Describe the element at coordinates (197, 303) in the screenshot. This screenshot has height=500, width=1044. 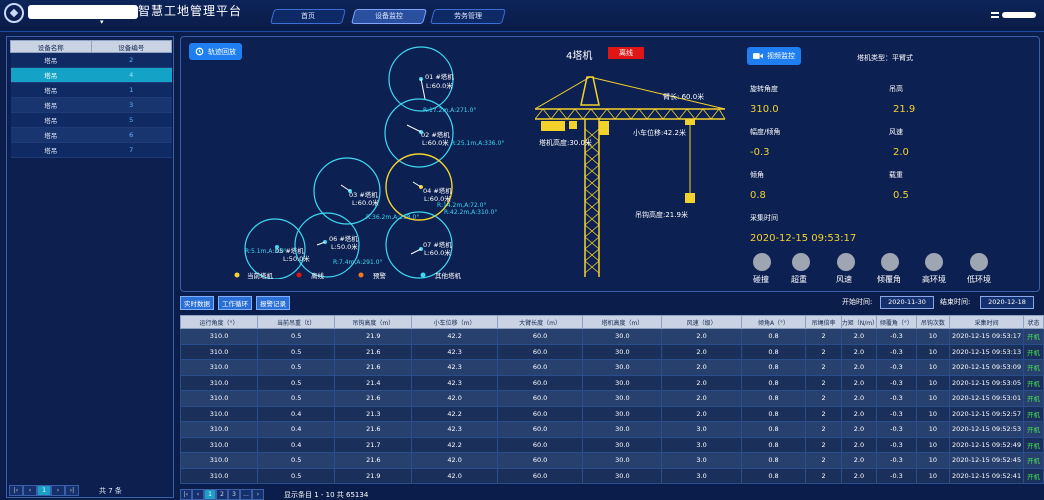
I see `tab-realtime-data: 实时数据` at that location.